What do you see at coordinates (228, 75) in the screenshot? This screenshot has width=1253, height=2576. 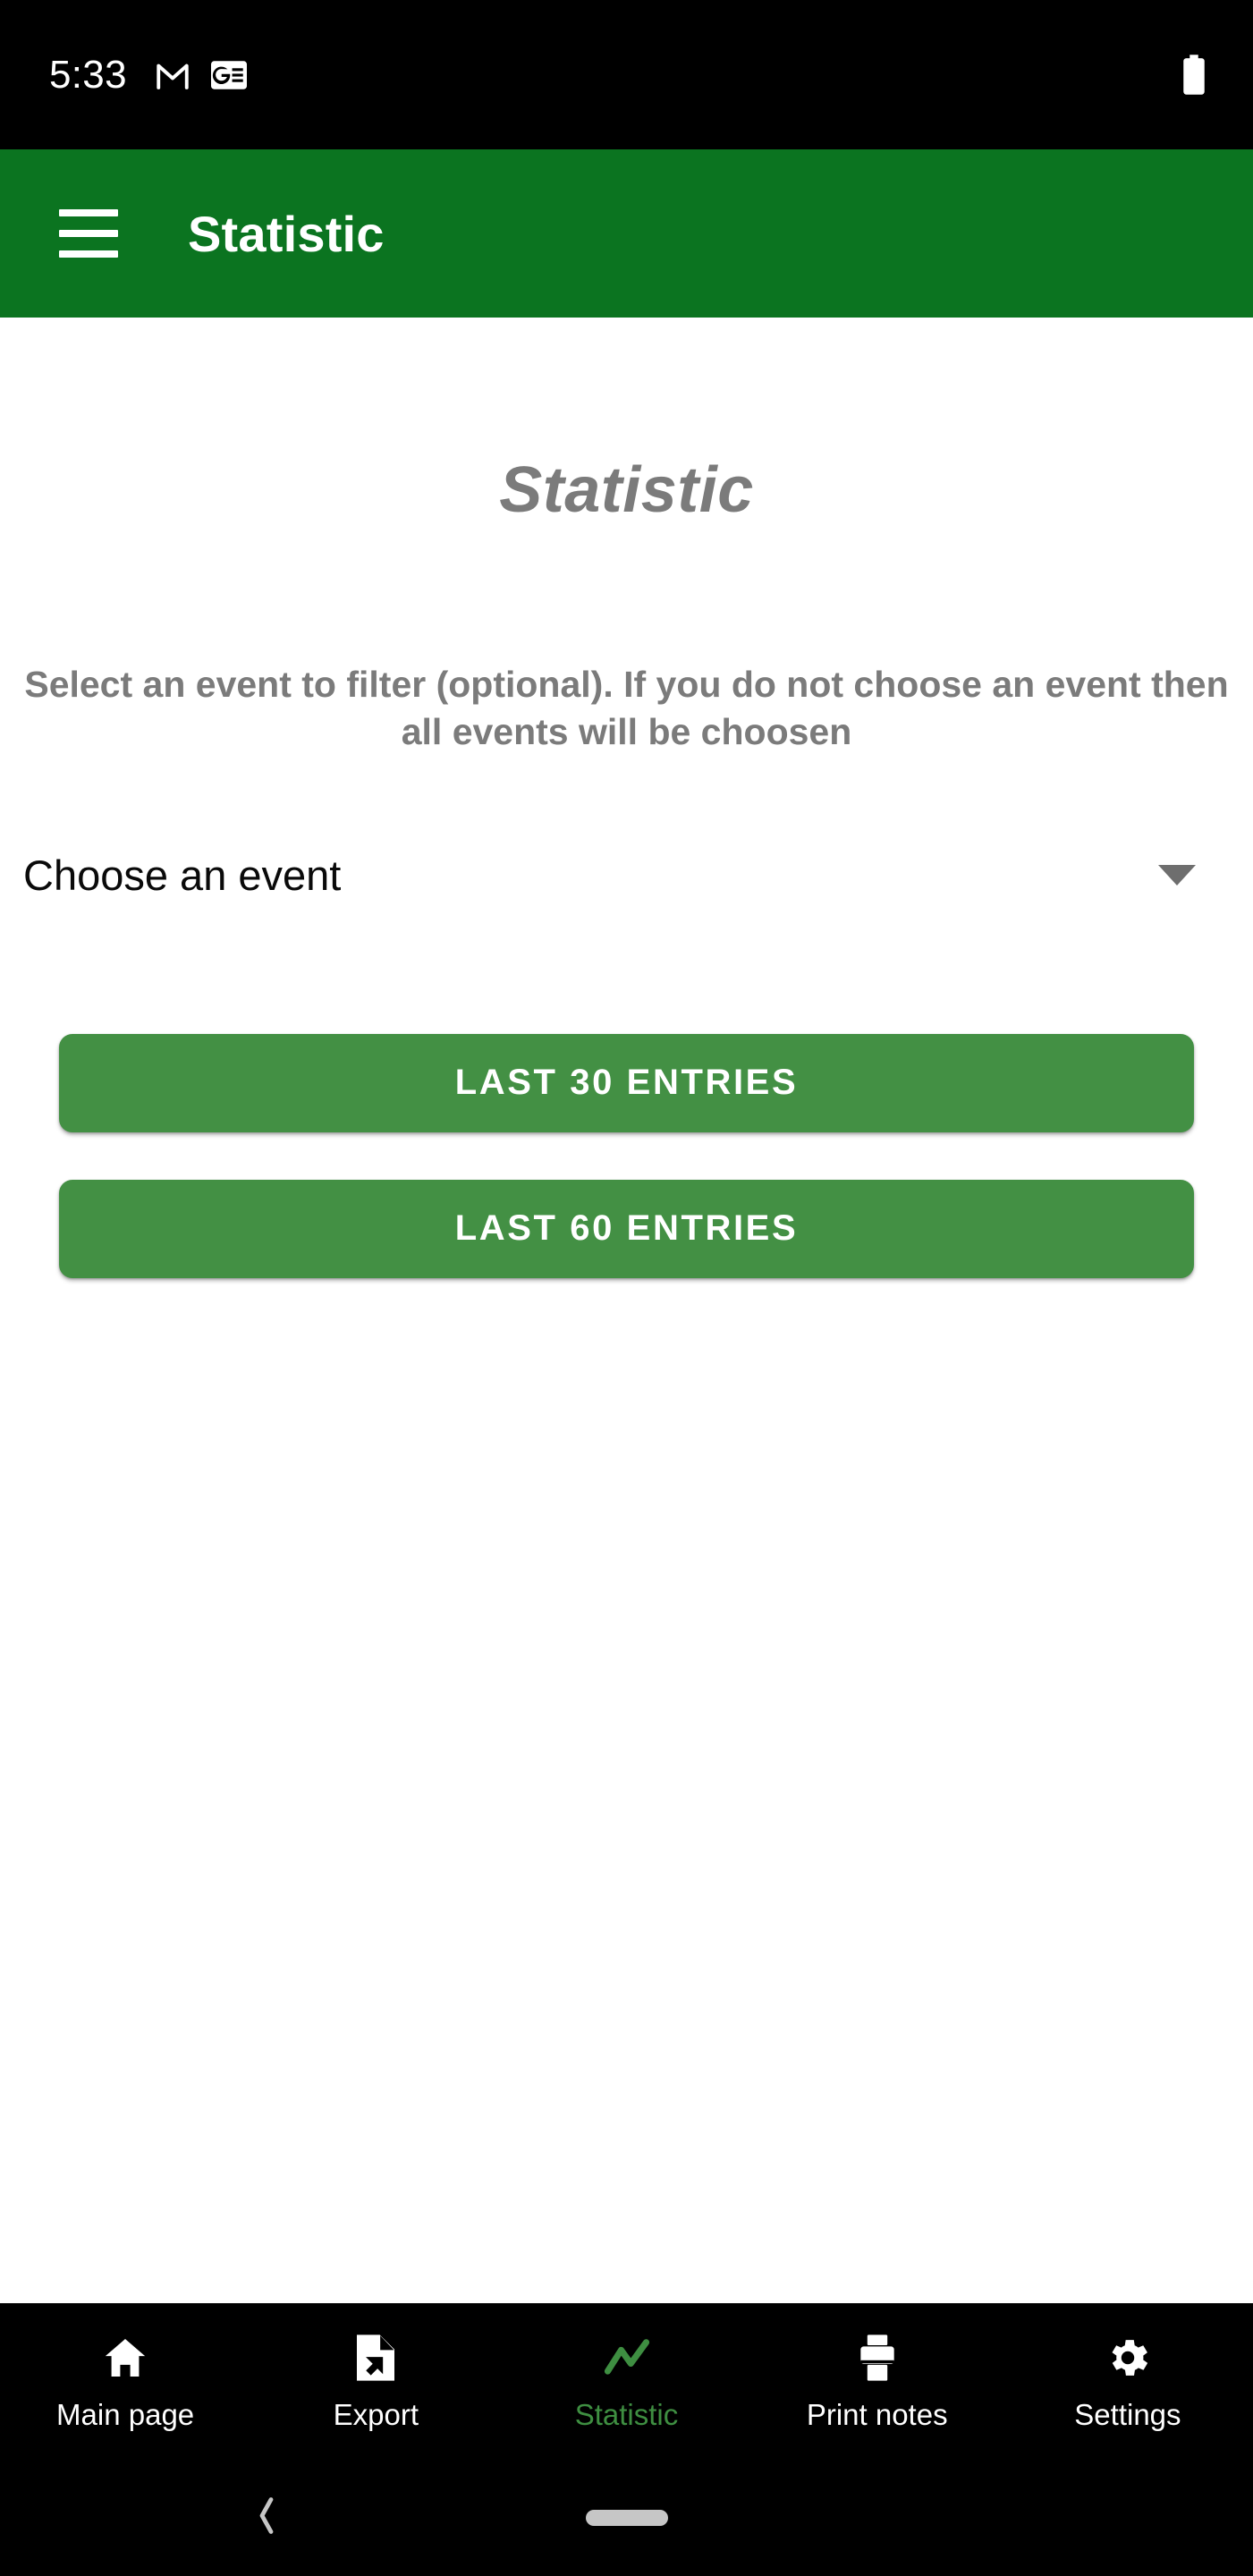 I see `google-news-icon` at bounding box center [228, 75].